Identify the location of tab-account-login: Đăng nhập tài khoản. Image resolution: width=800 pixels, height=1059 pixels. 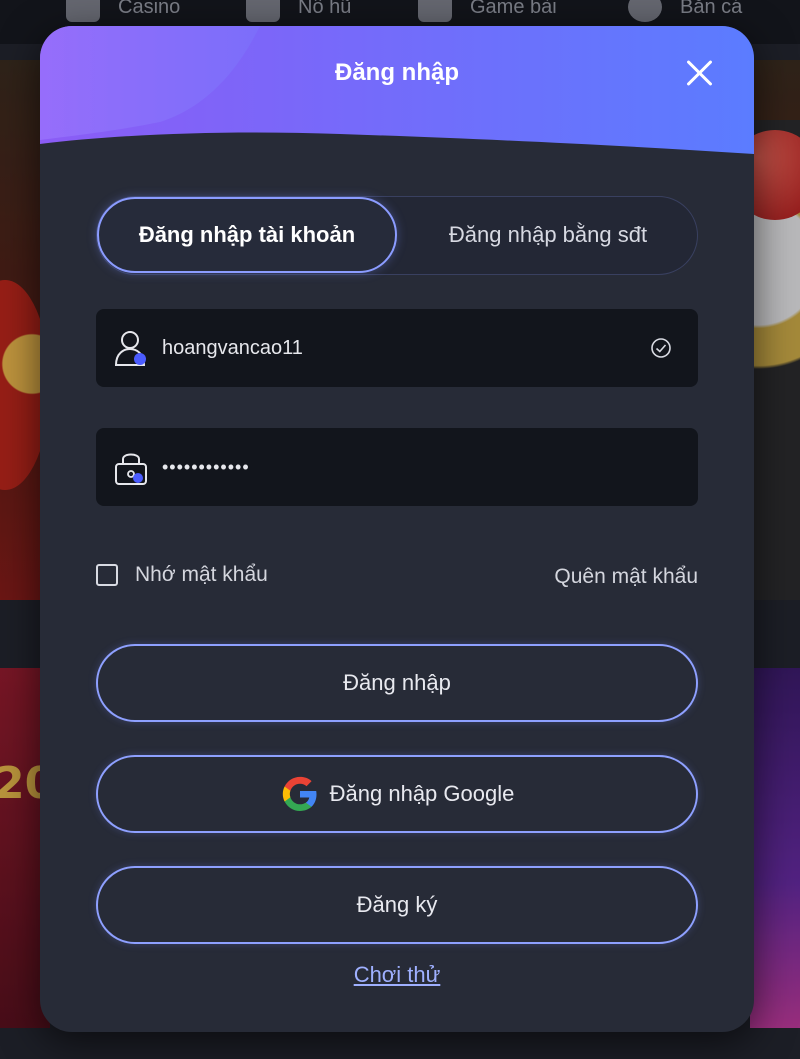
(247, 235).